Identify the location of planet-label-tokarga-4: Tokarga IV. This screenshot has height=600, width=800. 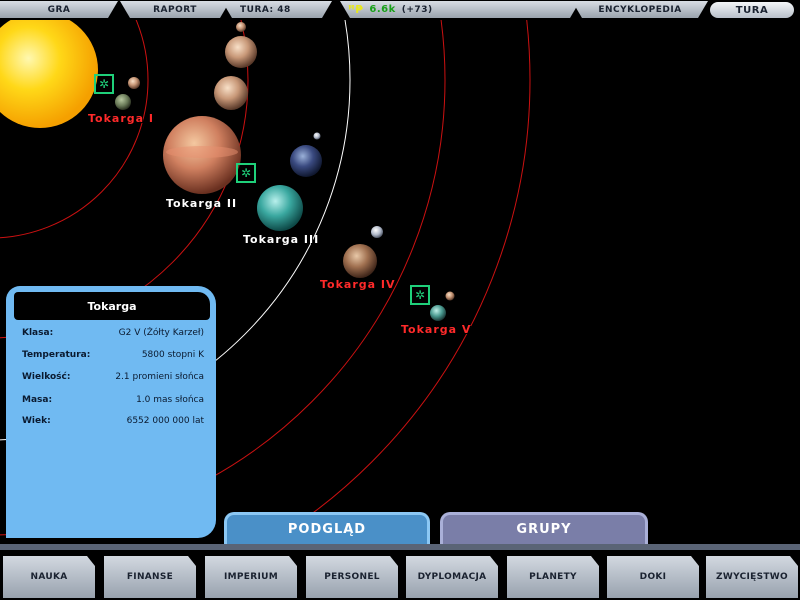
(358, 284).